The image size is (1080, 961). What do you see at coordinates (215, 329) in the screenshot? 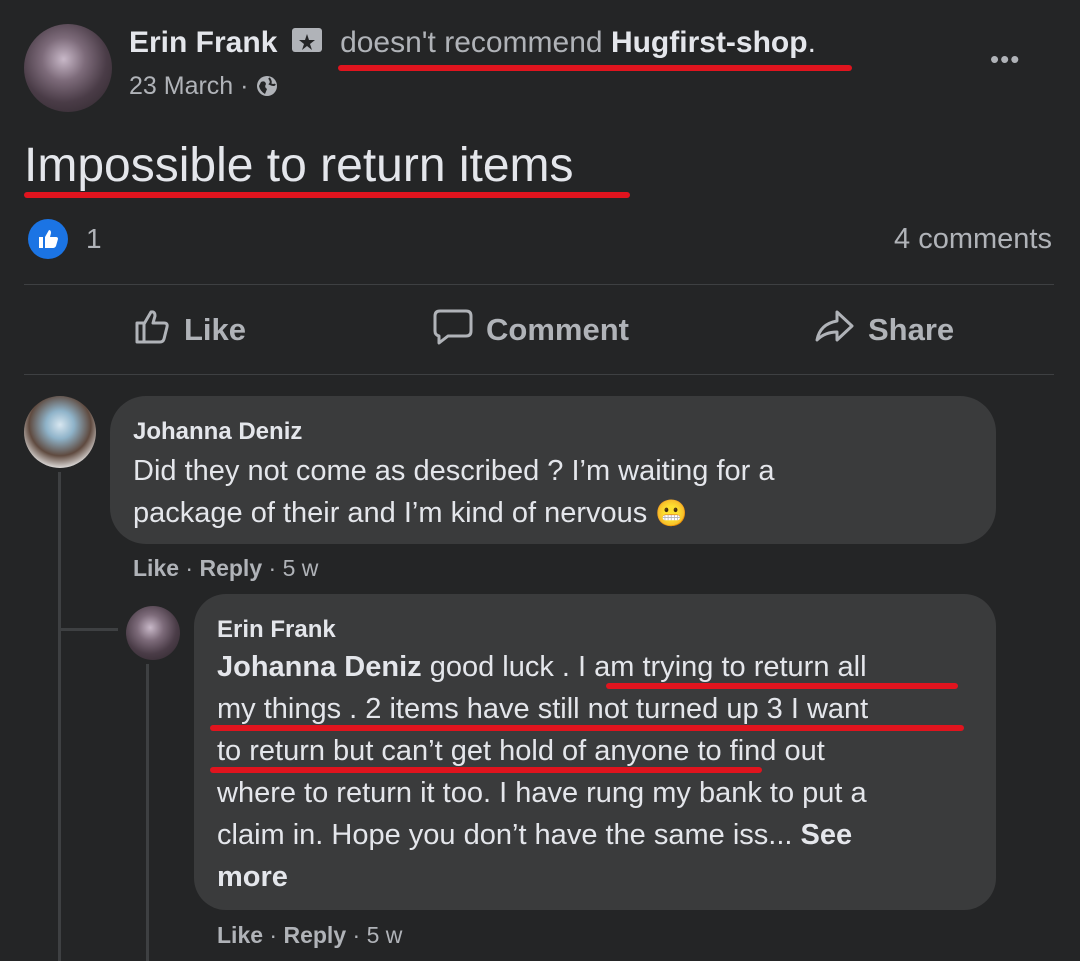
I see `like-label: Like` at bounding box center [215, 329].